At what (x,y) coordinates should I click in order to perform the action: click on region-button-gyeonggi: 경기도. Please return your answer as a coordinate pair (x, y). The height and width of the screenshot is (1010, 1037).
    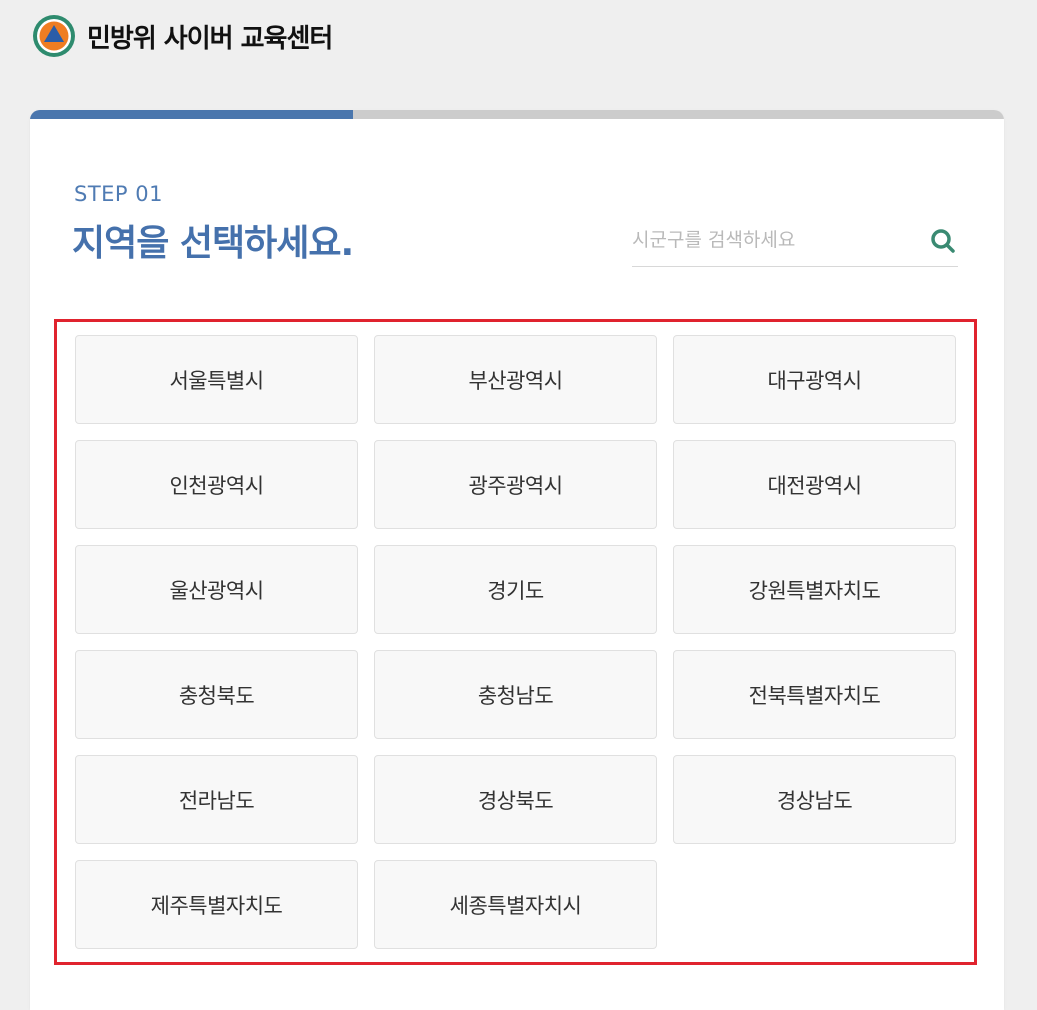
    Looking at the image, I should click on (515, 589).